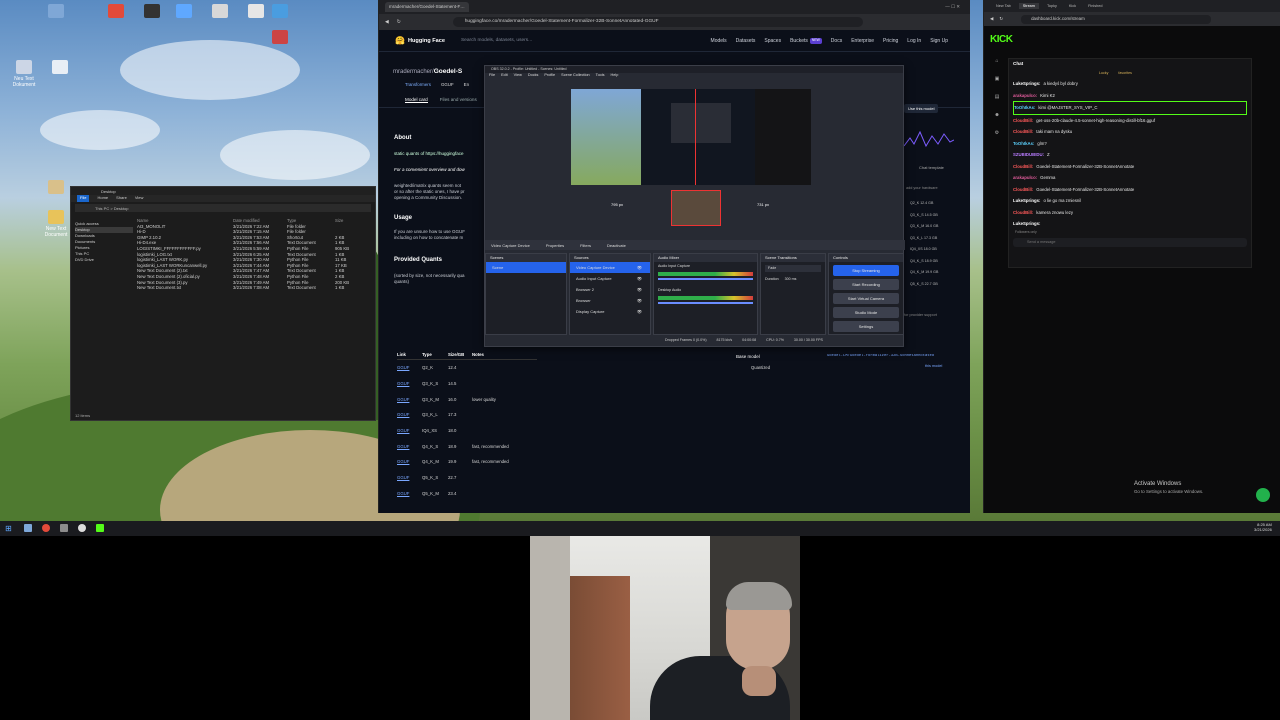 Image resolution: width=1280 pixels, height=720 pixels. What do you see at coordinates (1001, 19) in the screenshot?
I see `reload-icon: ↻` at bounding box center [1001, 19].